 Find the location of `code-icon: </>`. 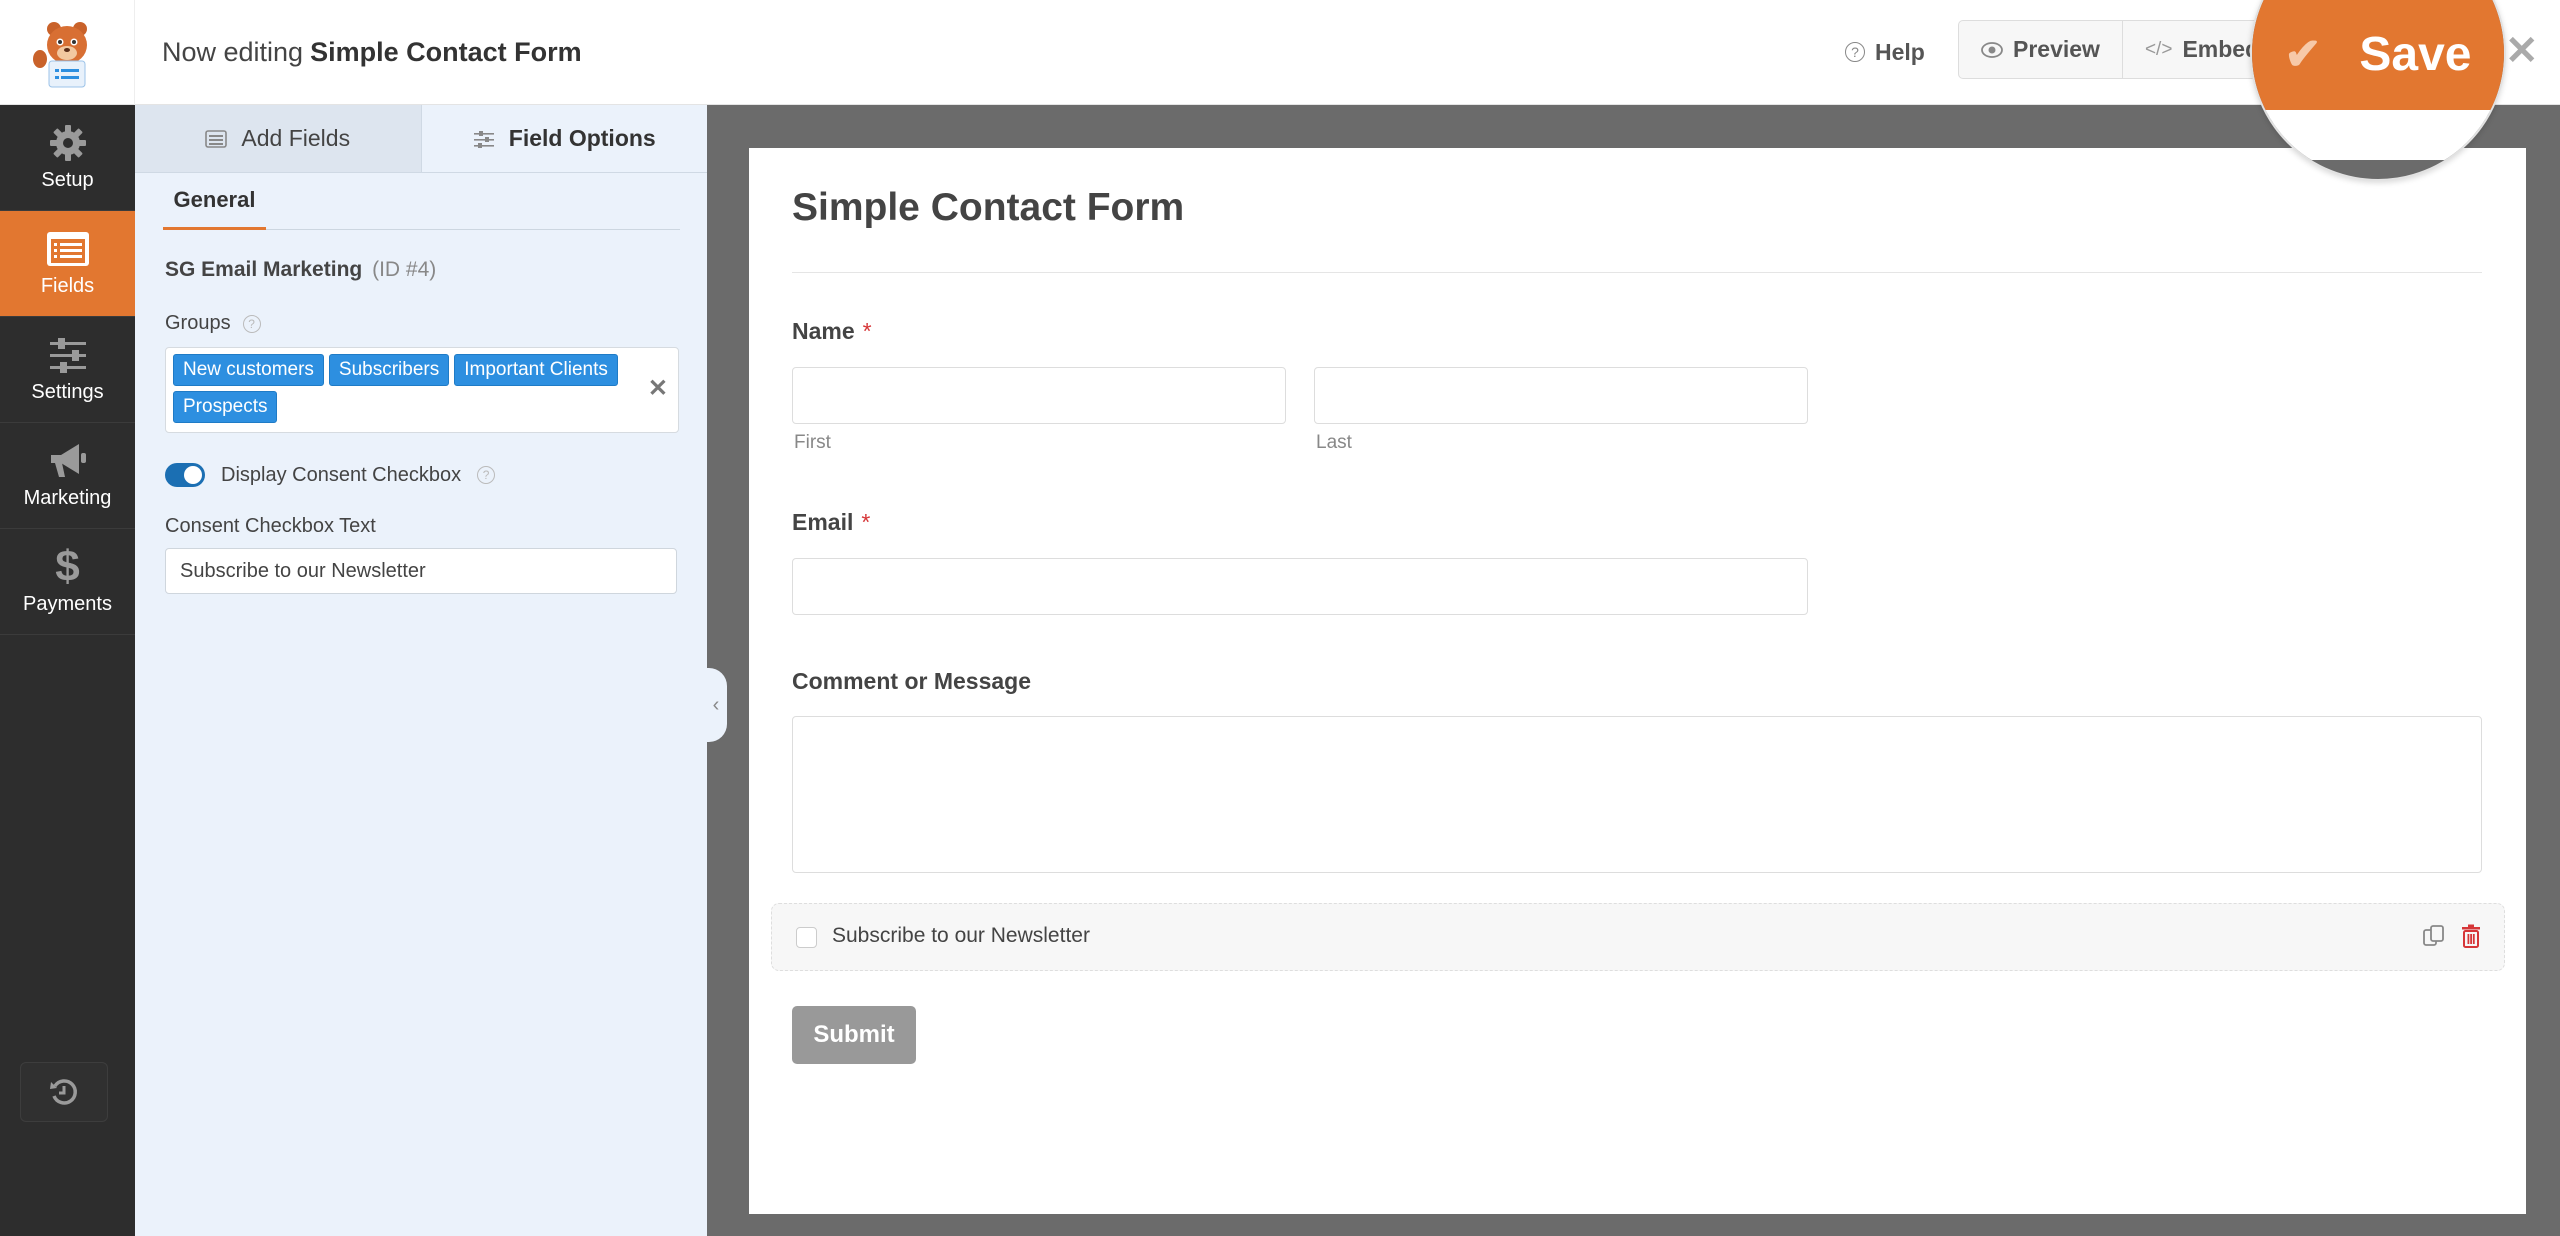

code-icon: </> is located at coordinates (2158, 49).